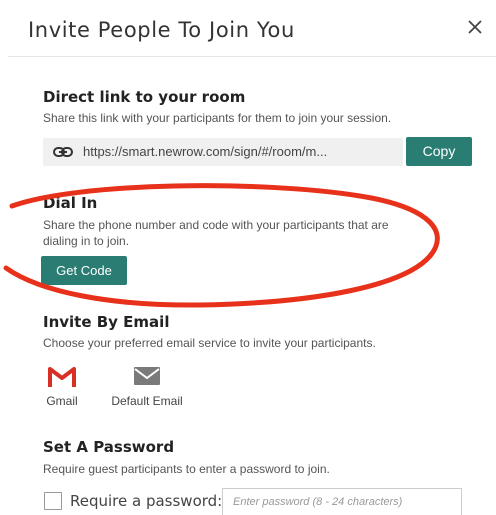 The image size is (496, 515). What do you see at coordinates (144, 97) in the screenshot?
I see `direct-link-title: Direct link to your room` at bounding box center [144, 97].